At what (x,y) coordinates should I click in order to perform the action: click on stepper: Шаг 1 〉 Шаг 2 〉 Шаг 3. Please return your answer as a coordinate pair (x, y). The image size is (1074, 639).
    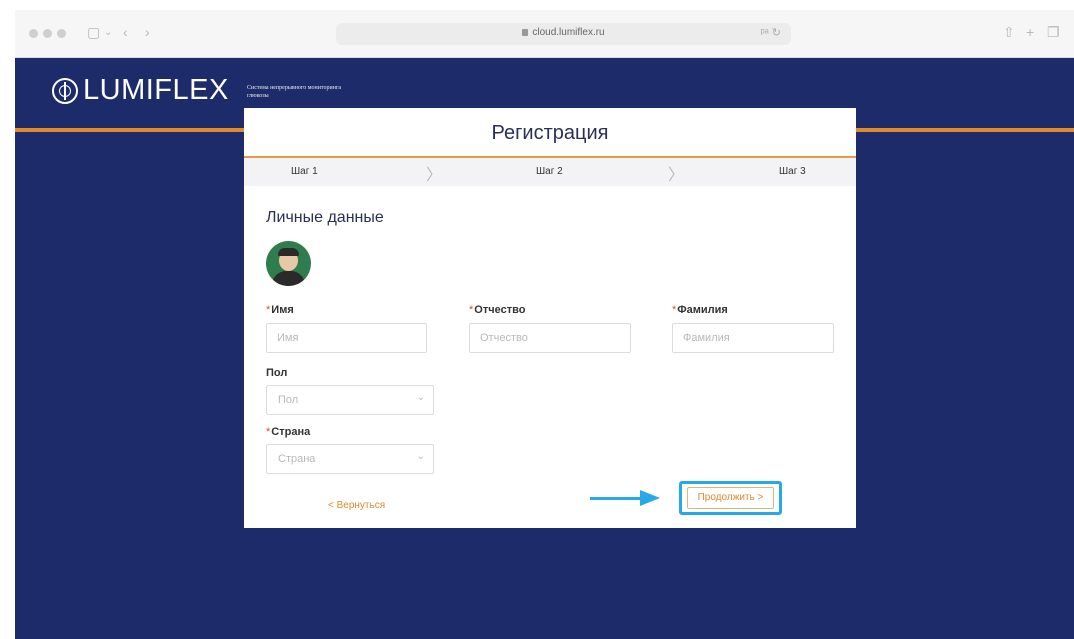
    Looking at the image, I should click on (550, 172).